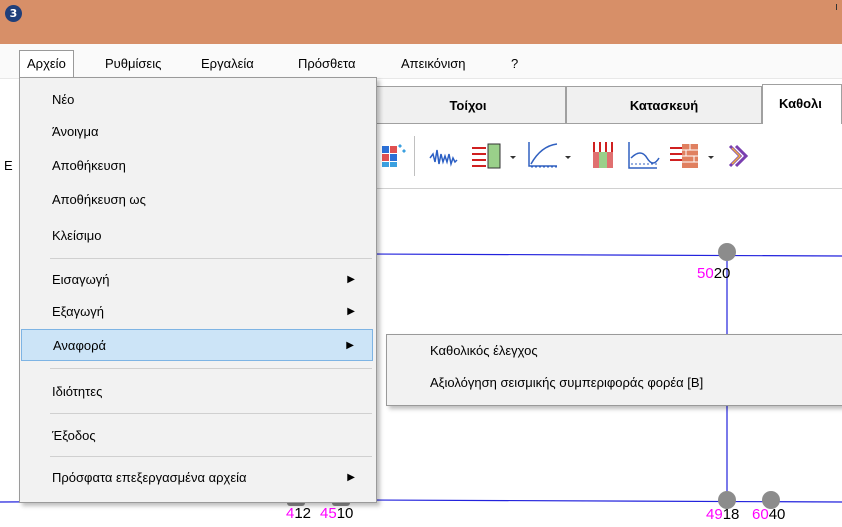 The height and width of the screenshot is (527, 842). Describe the element at coordinates (444, 155) in the screenshot. I see `wave-signal-icon` at that location.